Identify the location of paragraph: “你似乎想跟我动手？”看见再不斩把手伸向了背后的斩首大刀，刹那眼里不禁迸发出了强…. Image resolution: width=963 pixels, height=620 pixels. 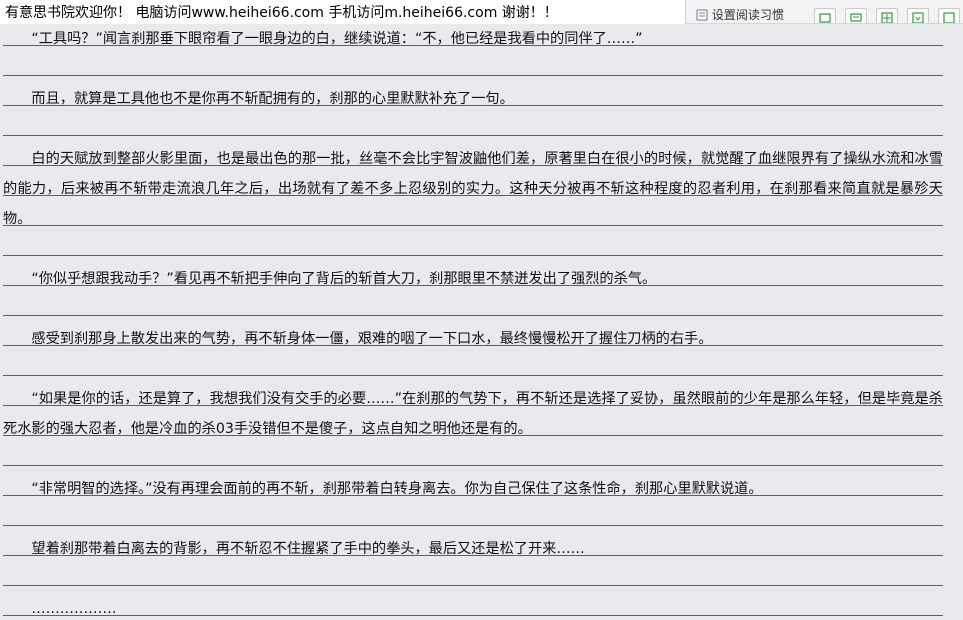
(344, 279).